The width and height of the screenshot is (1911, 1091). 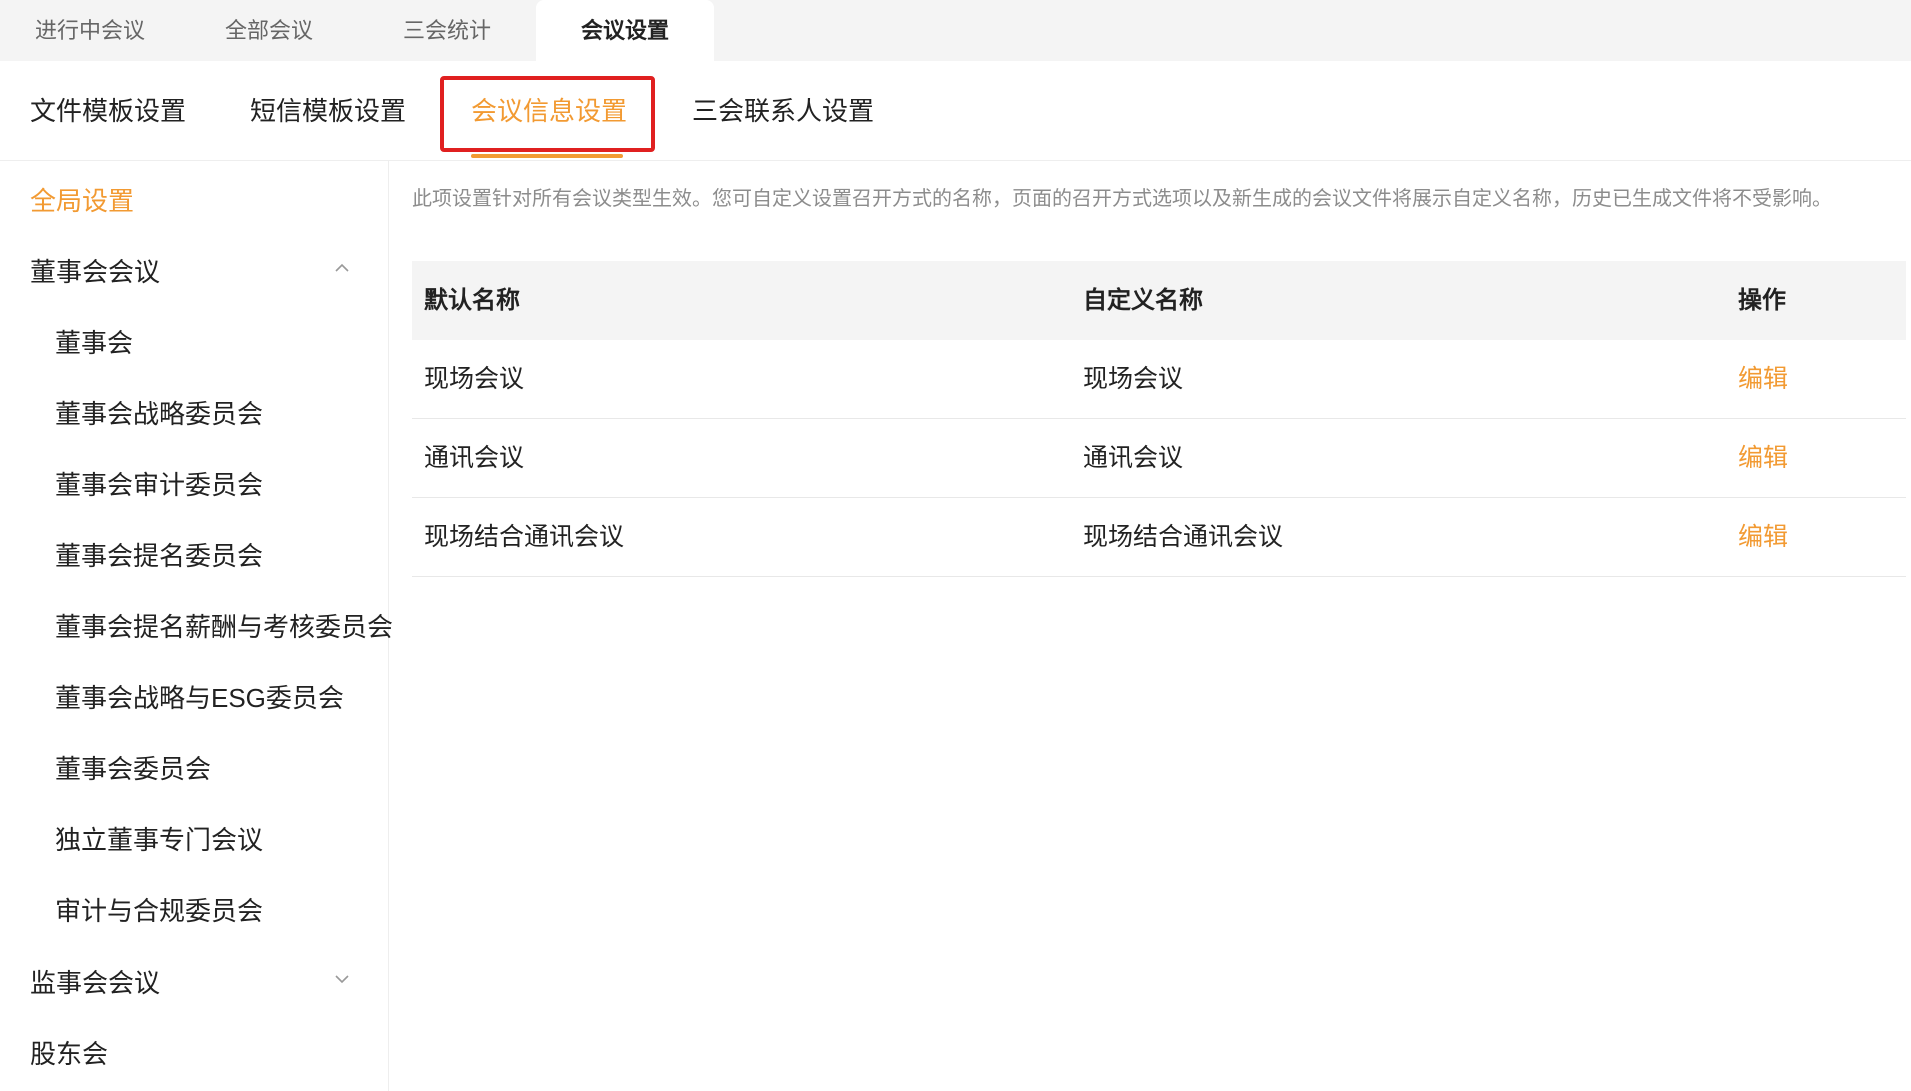 What do you see at coordinates (1133, 458) in the screenshot?
I see `cell-custom-name: 通讯会议` at bounding box center [1133, 458].